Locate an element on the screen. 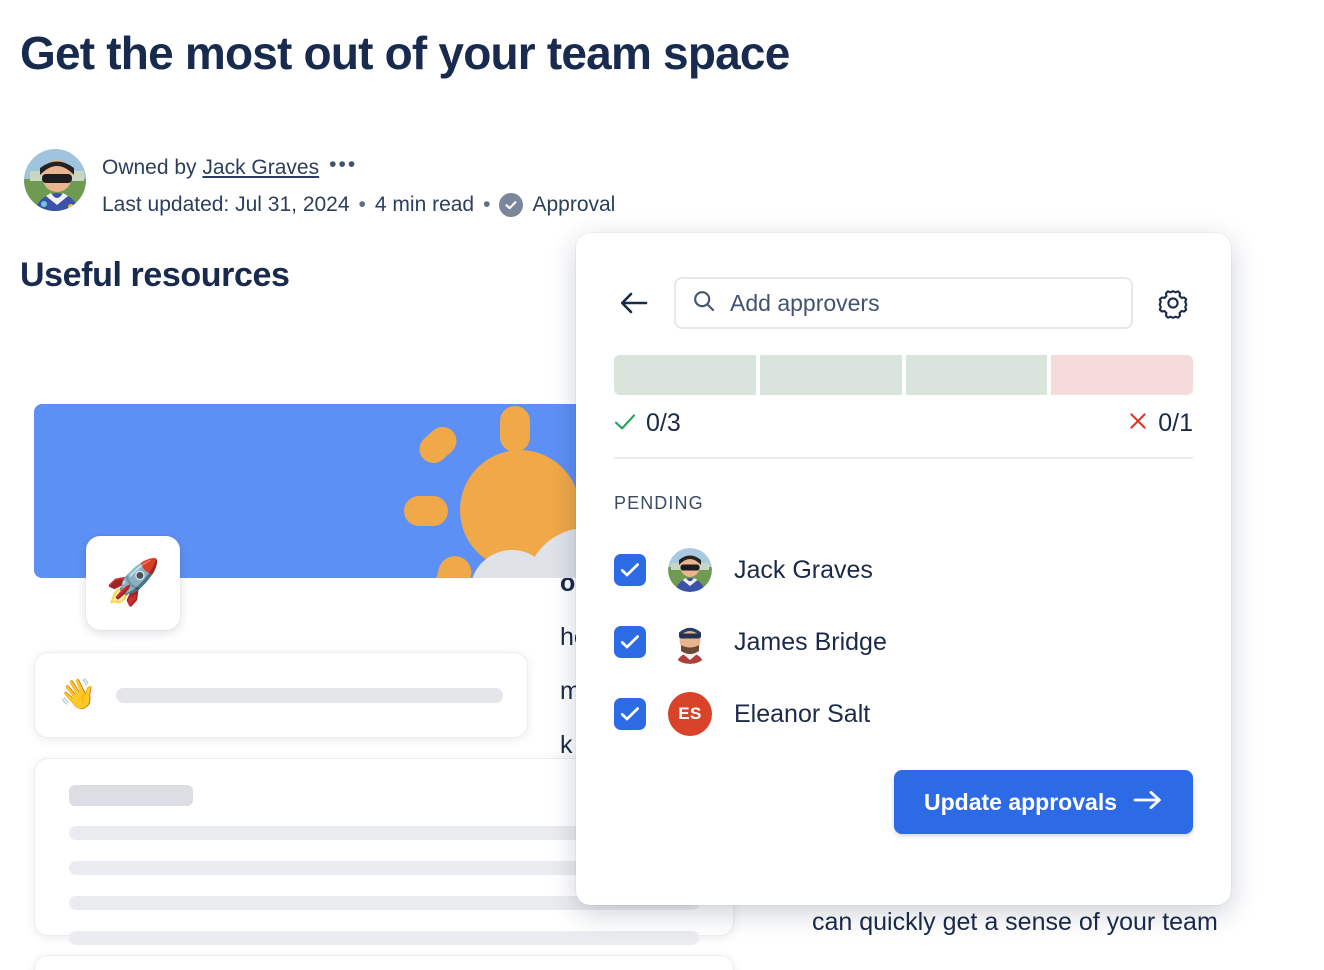 This screenshot has height=970, width=1324. status-badge-label: Approval is located at coordinates (574, 204).